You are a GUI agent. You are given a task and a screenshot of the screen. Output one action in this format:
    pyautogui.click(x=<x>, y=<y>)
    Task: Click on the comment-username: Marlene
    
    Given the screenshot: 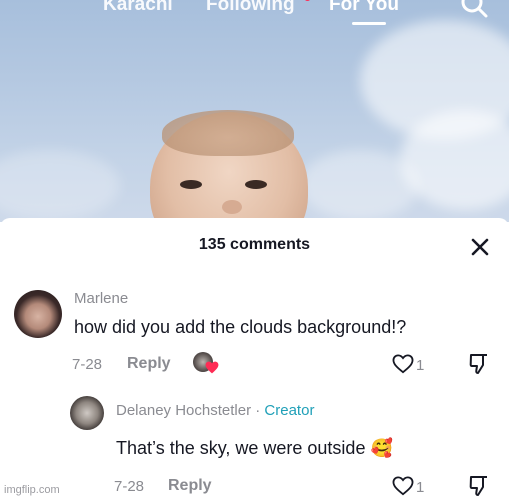 What is the action you would take?
    pyautogui.click(x=101, y=298)
    